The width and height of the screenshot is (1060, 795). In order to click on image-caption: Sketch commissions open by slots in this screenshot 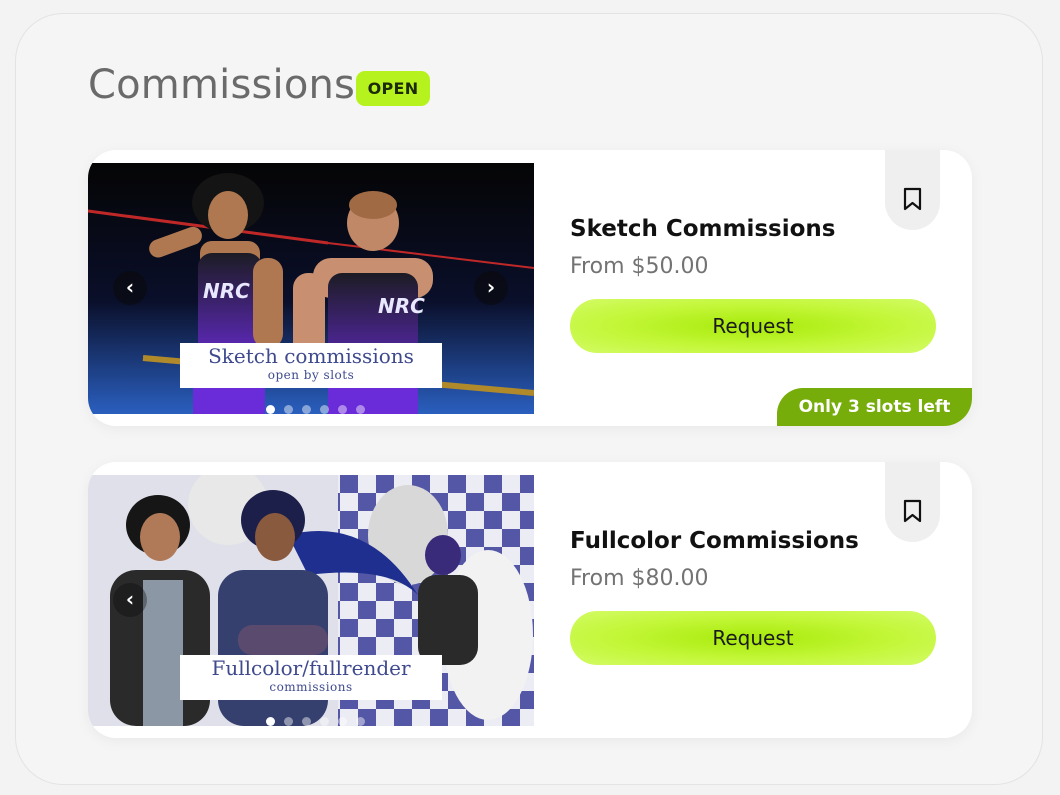, I will do `click(311, 365)`.